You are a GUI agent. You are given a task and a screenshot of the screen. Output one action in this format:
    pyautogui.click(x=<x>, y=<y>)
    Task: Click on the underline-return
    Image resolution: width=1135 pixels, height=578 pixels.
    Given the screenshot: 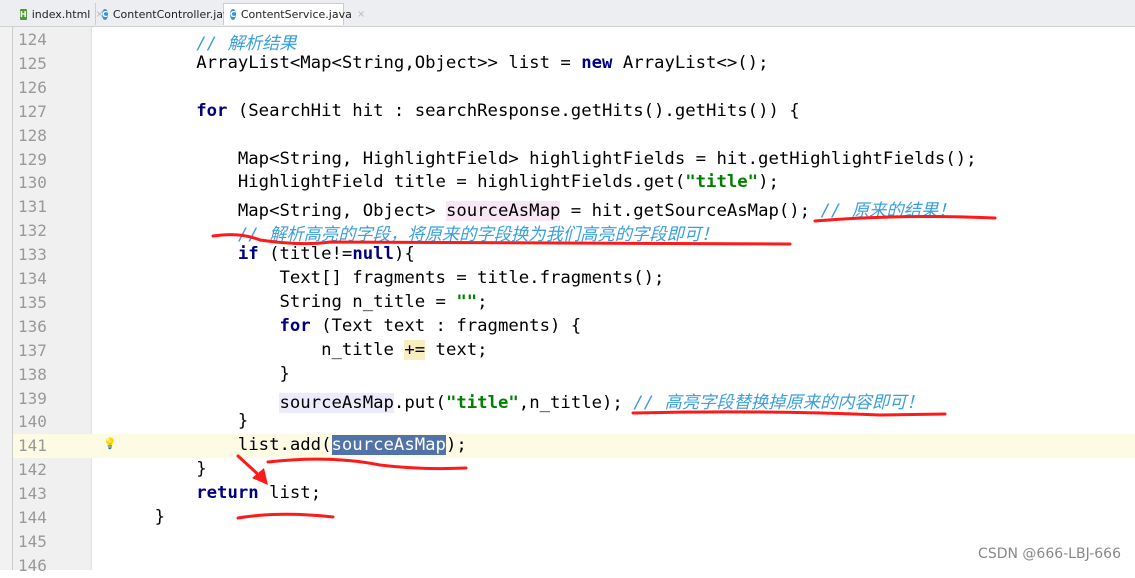 What is the action you would take?
    pyautogui.click(x=285, y=516)
    